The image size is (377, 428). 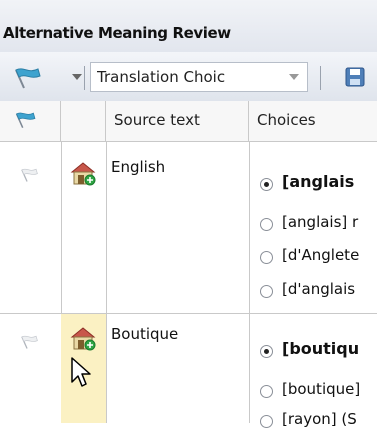 I want to click on combo-value: Translation Choic, so click(x=161, y=77).